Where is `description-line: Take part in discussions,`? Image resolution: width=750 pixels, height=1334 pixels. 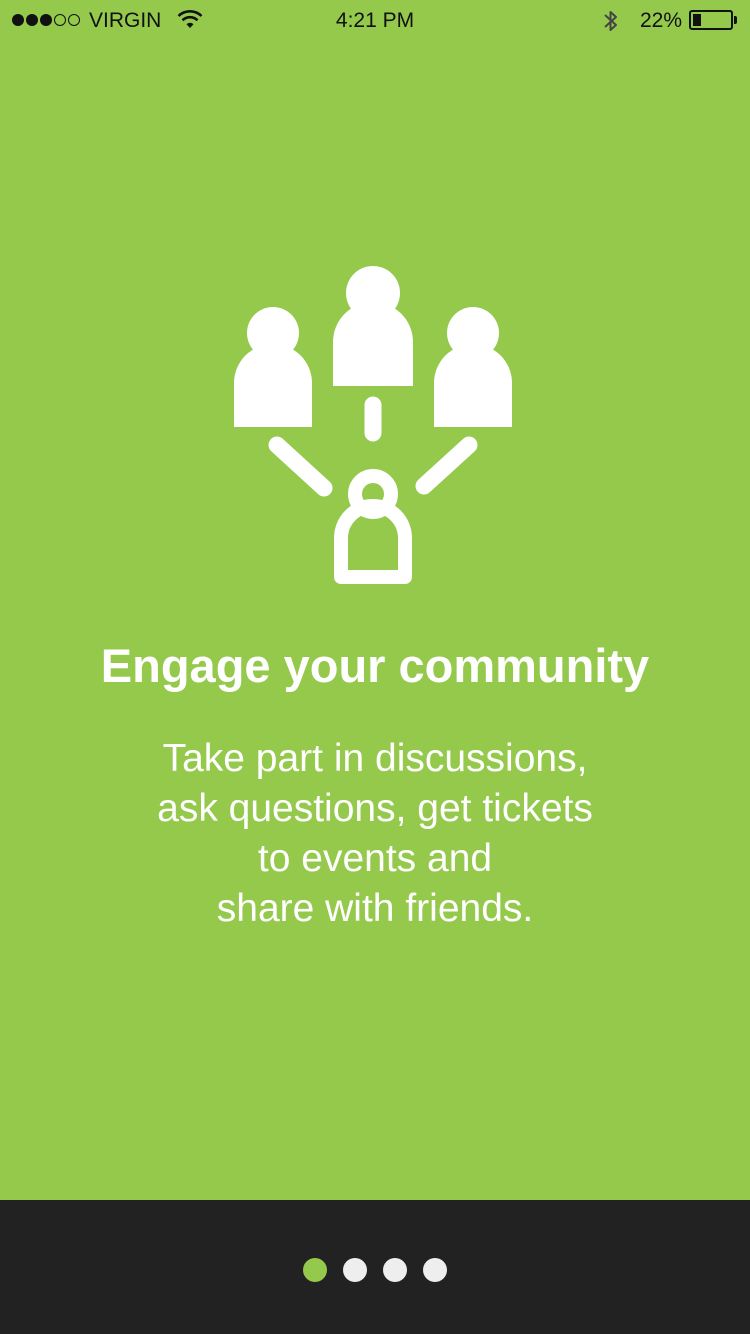 description-line: Take part in discussions, is located at coordinates (375, 758).